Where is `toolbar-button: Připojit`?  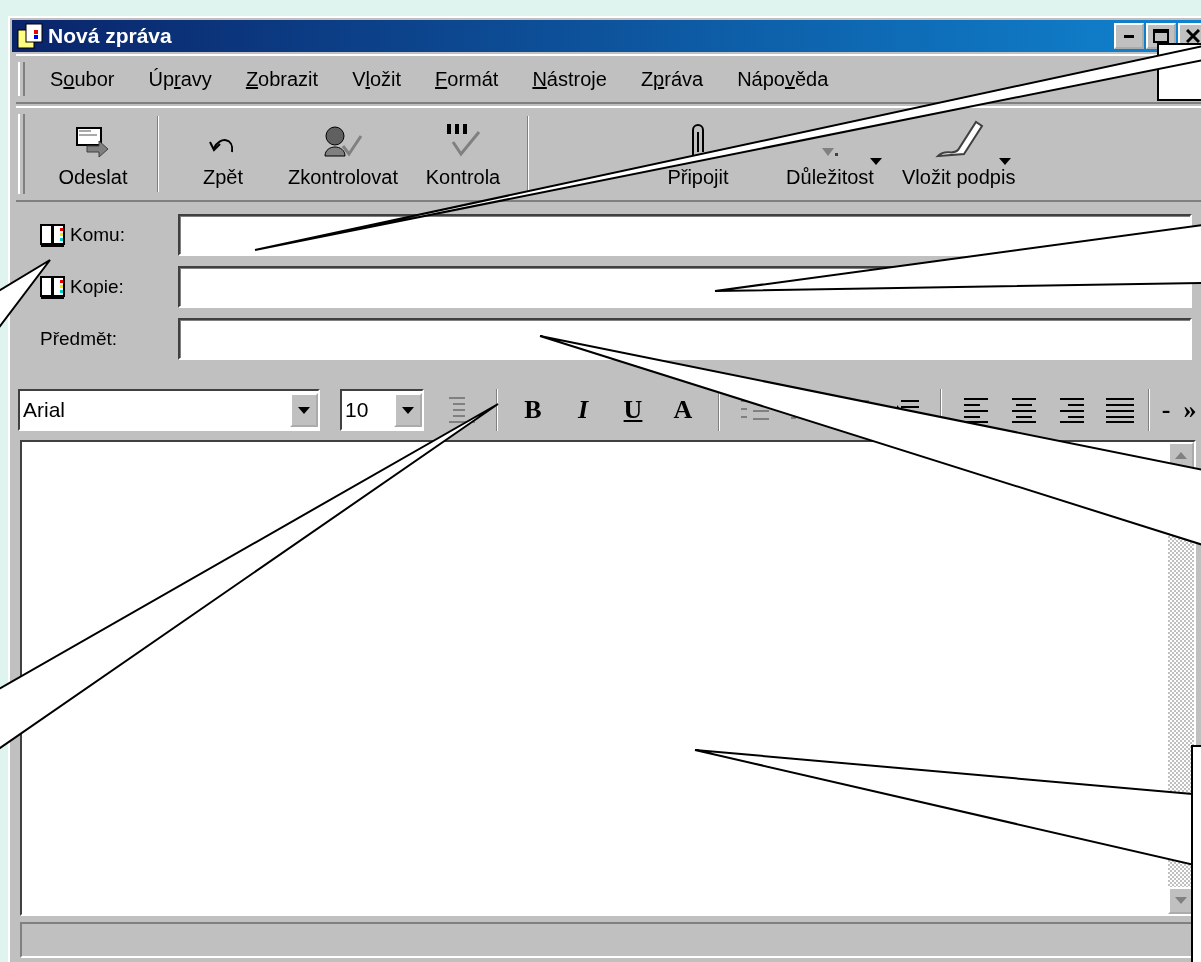 toolbar-button: Připojit is located at coordinates (698, 154).